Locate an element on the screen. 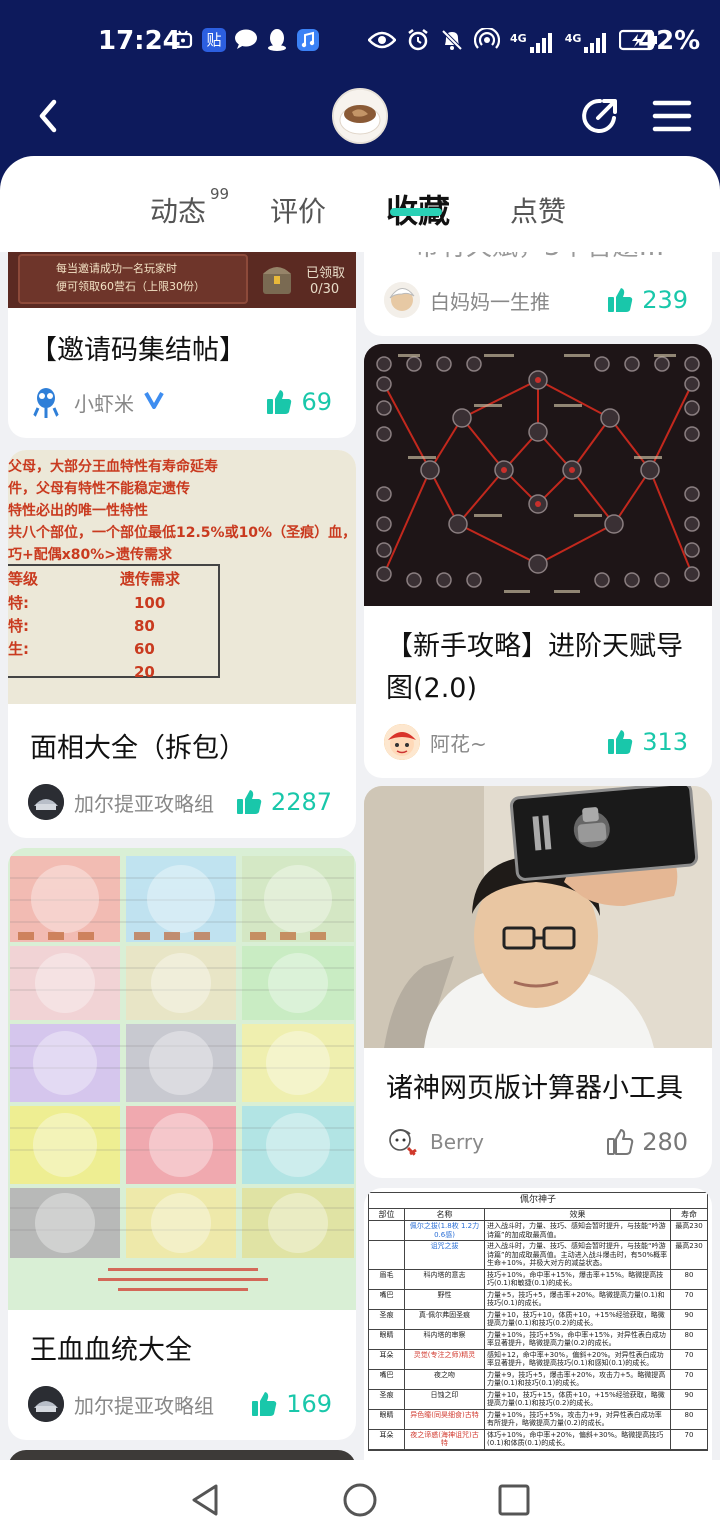  tab-reviews: 评价 is located at coordinates (298, 210).